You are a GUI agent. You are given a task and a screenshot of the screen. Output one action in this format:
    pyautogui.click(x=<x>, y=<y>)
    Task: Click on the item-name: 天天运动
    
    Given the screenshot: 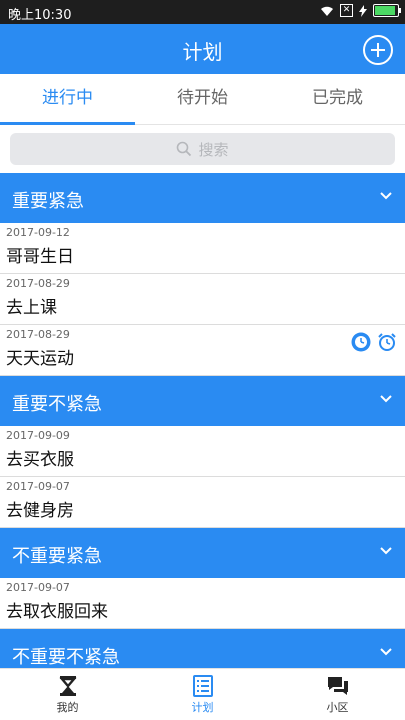 What is the action you would take?
    pyautogui.click(x=40, y=359)
    